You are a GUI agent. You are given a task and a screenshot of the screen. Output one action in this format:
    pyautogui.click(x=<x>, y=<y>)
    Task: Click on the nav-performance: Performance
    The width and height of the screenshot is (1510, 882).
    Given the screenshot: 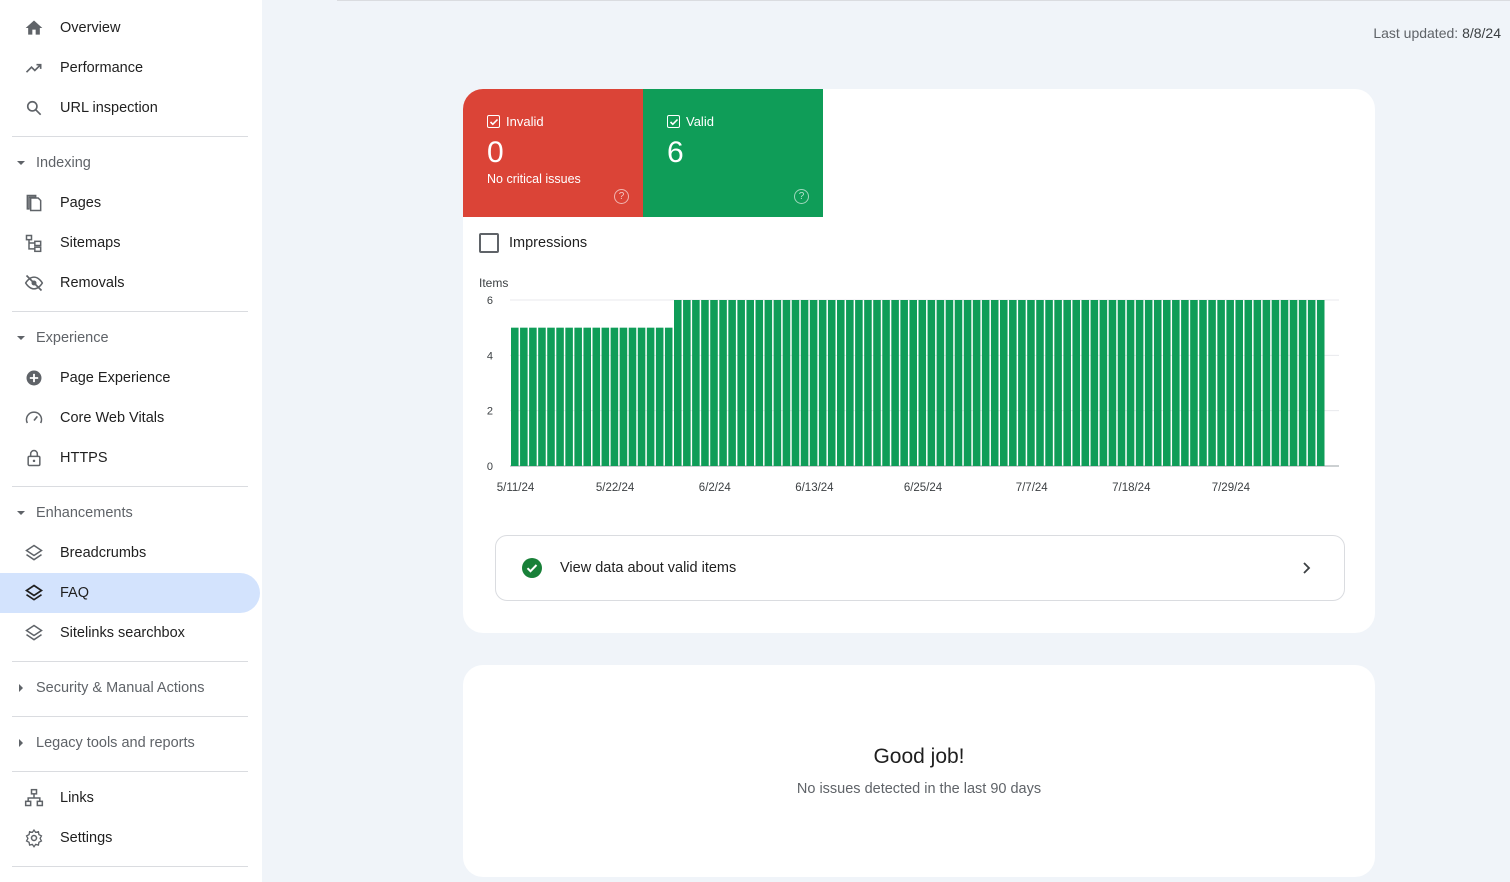 What is the action you would take?
    pyautogui.click(x=130, y=68)
    